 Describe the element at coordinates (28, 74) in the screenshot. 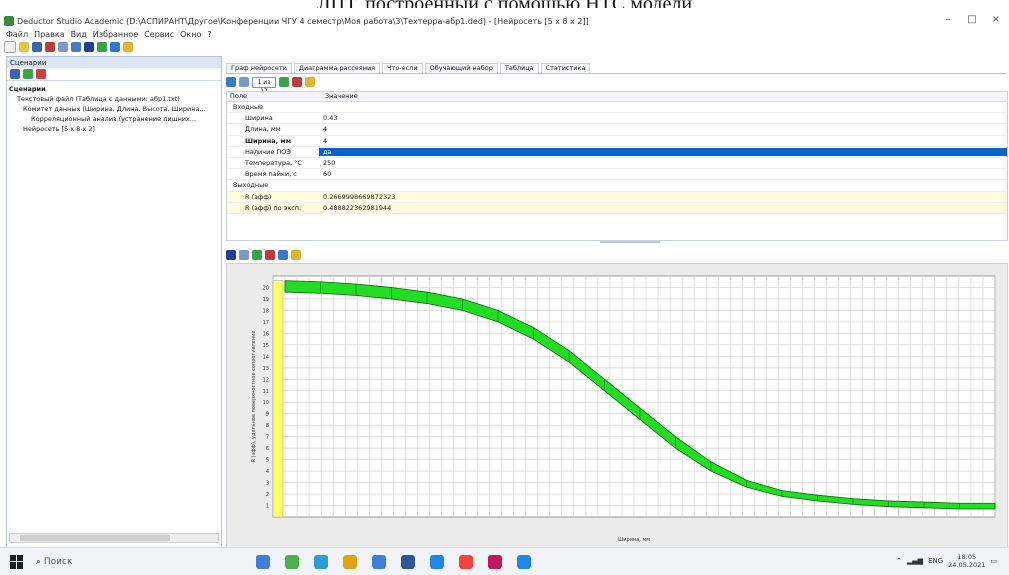

I see `import-icon` at that location.